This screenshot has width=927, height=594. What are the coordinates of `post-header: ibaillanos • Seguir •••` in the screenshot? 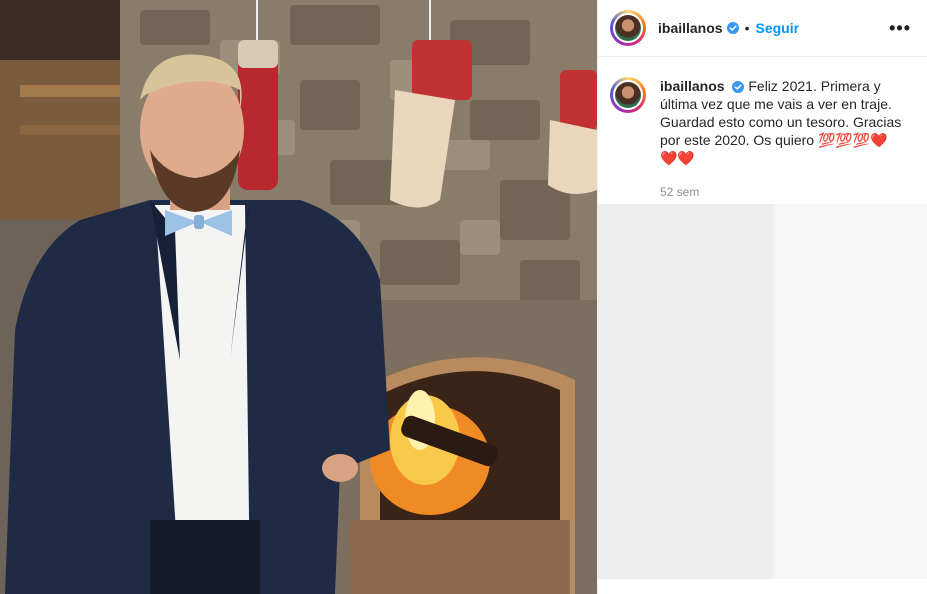 It's located at (762, 28).